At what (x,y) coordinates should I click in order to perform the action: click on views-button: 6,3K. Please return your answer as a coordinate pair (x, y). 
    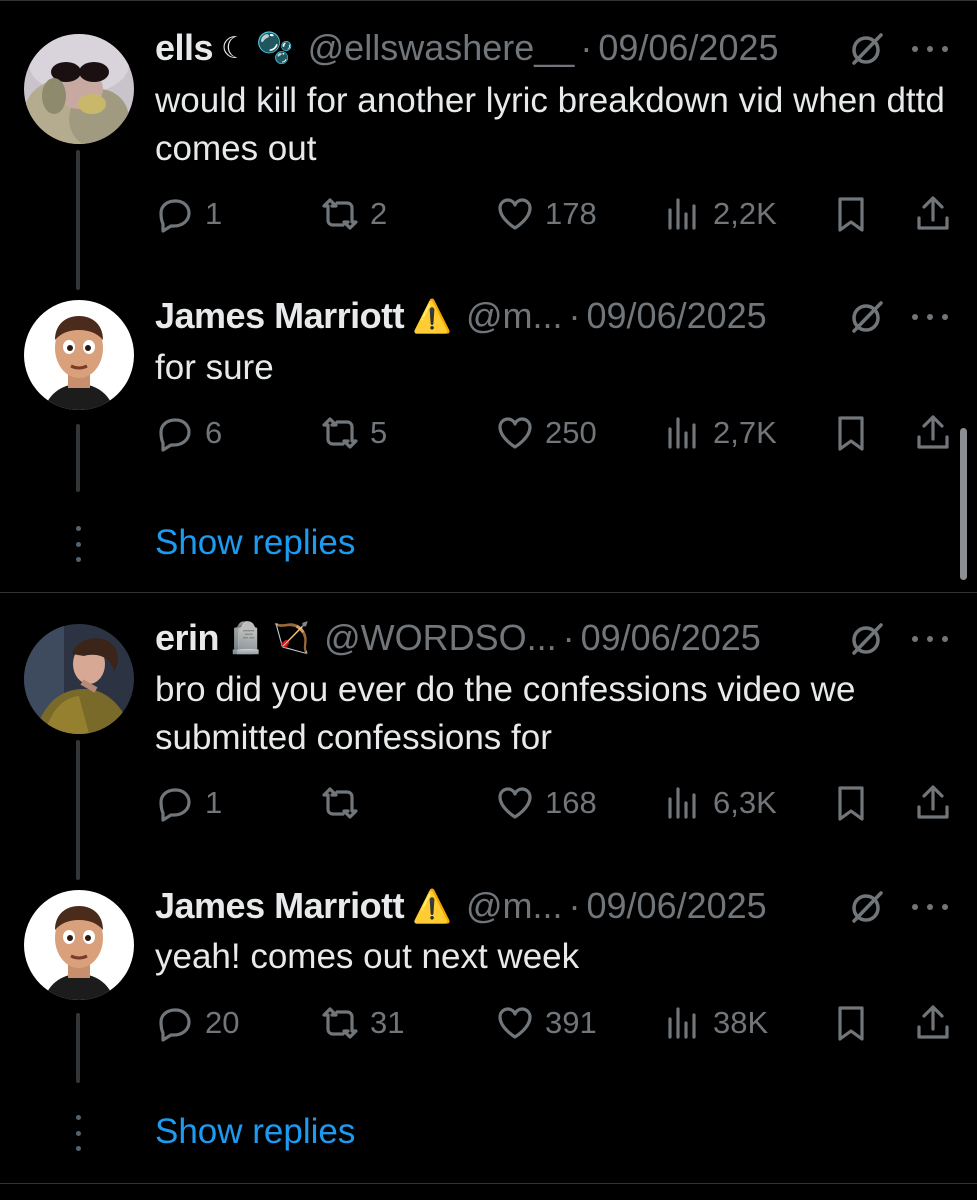
    Looking at the image, I should click on (720, 803).